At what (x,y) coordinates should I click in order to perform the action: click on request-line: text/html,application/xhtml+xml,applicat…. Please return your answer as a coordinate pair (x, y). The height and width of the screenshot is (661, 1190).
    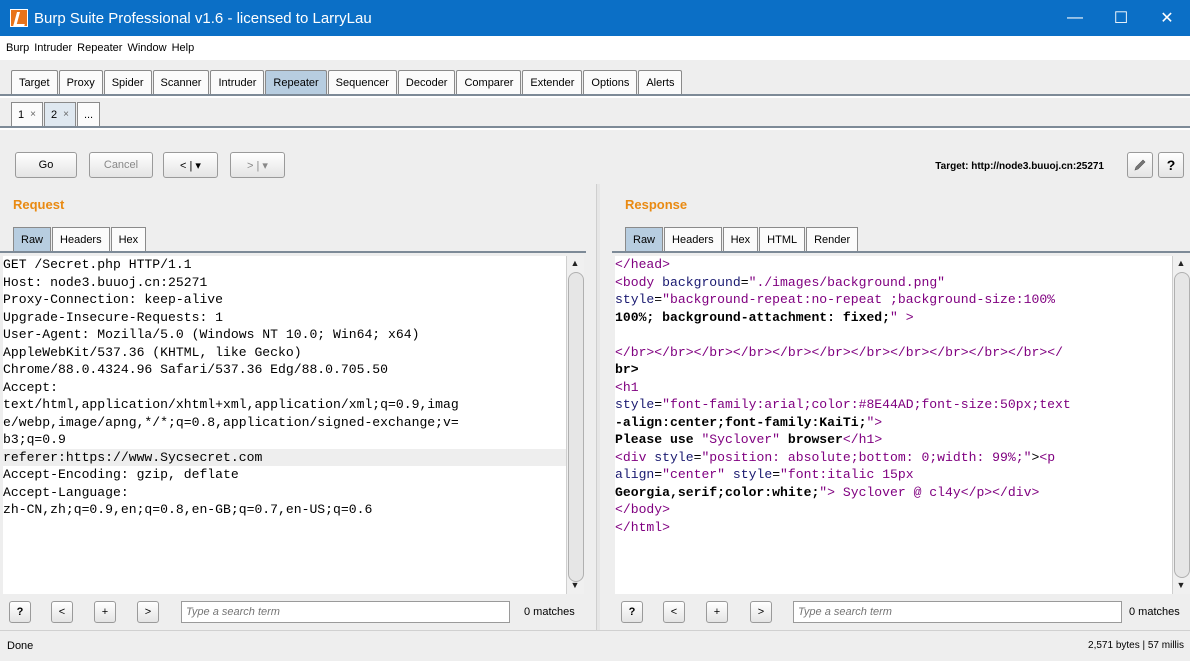
    Looking at the image, I should click on (231, 404).